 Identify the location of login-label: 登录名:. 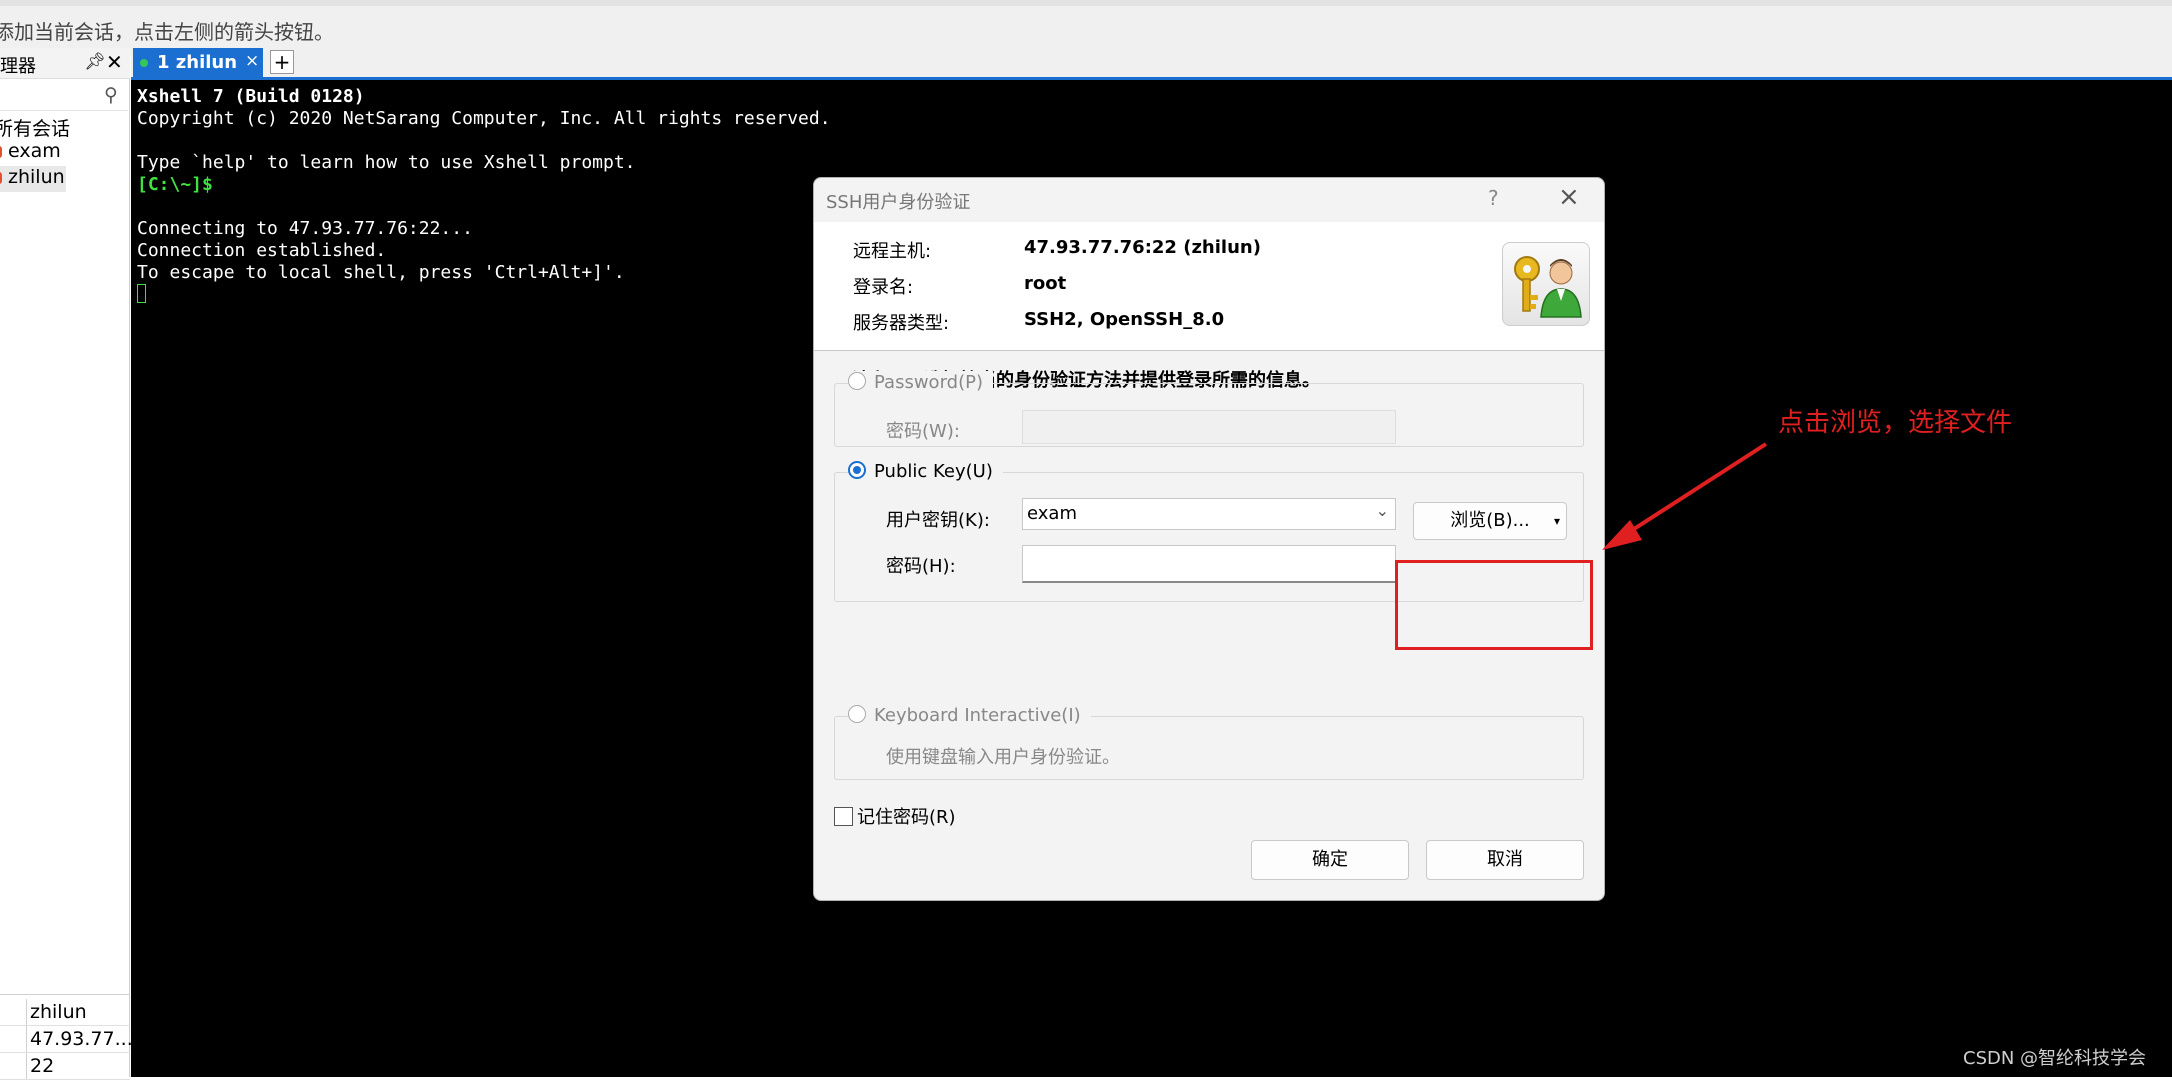
(883, 287).